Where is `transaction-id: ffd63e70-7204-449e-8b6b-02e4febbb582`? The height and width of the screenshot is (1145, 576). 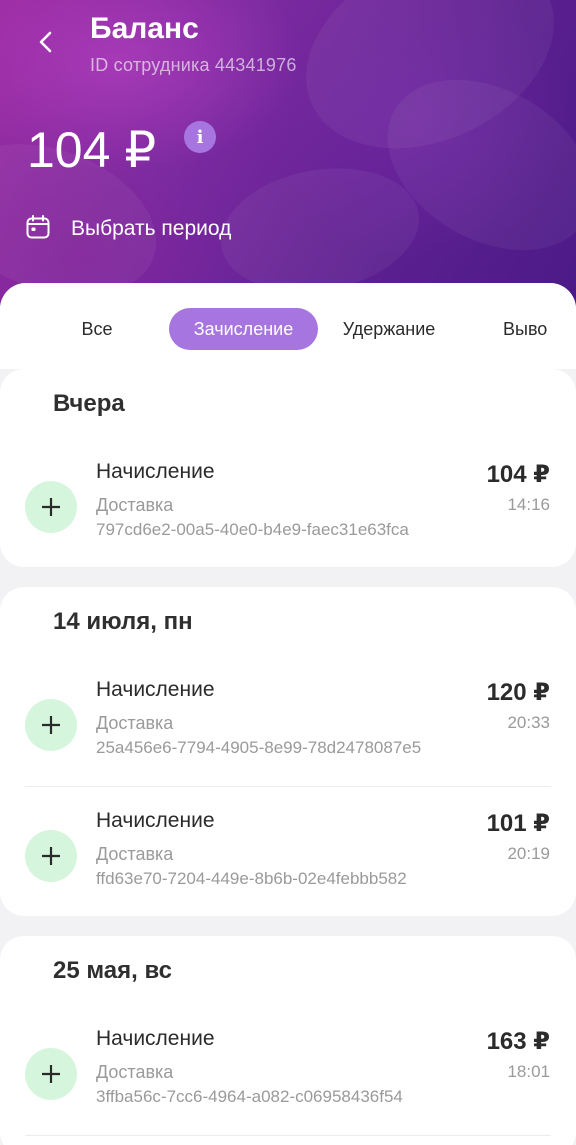 transaction-id: ffd63e70-7204-449e-8b6b-02e4febbb582 is located at coordinates (251, 878).